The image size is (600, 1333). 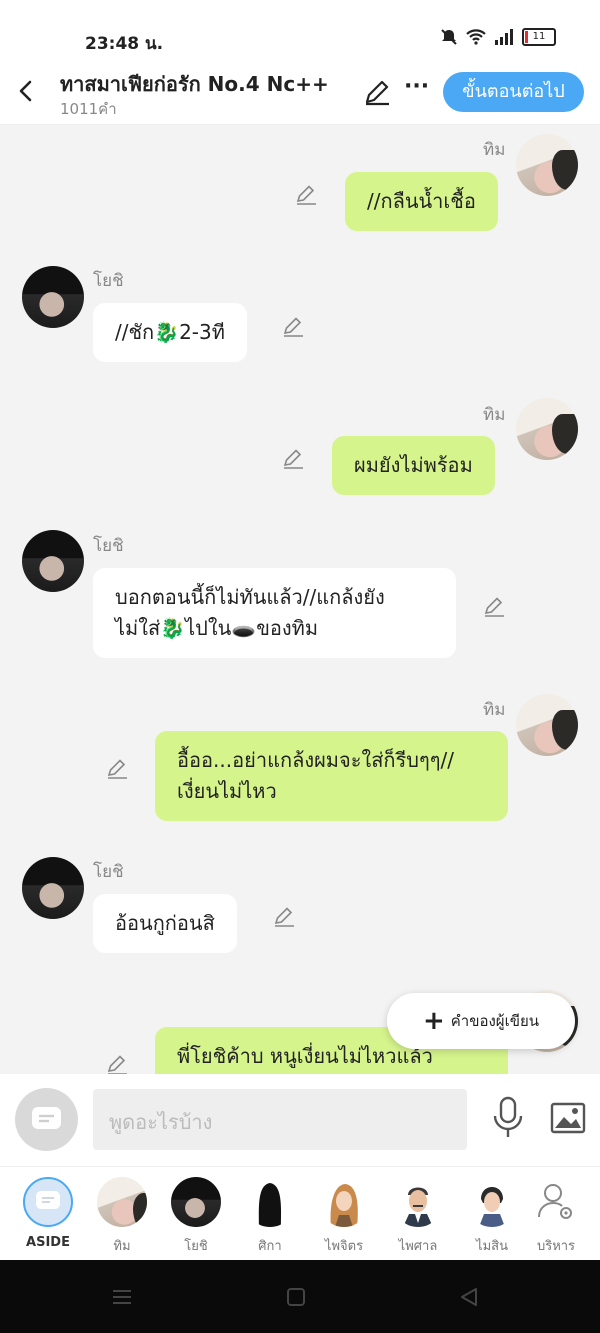 What do you see at coordinates (556, 1246) in the screenshot?
I see `tab-label: บริหาร` at bounding box center [556, 1246].